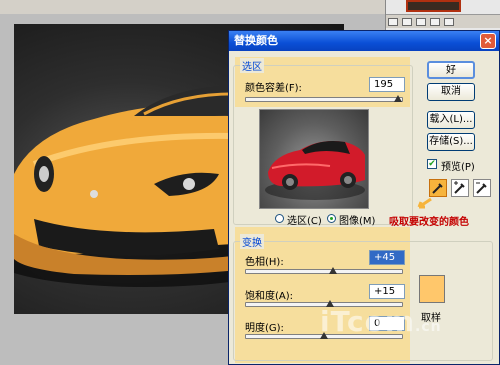 The width and height of the screenshot is (500, 365). What do you see at coordinates (256, 40) in the screenshot?
I see `dialog-title: 替换颜色` at bounding box center [256, 40].